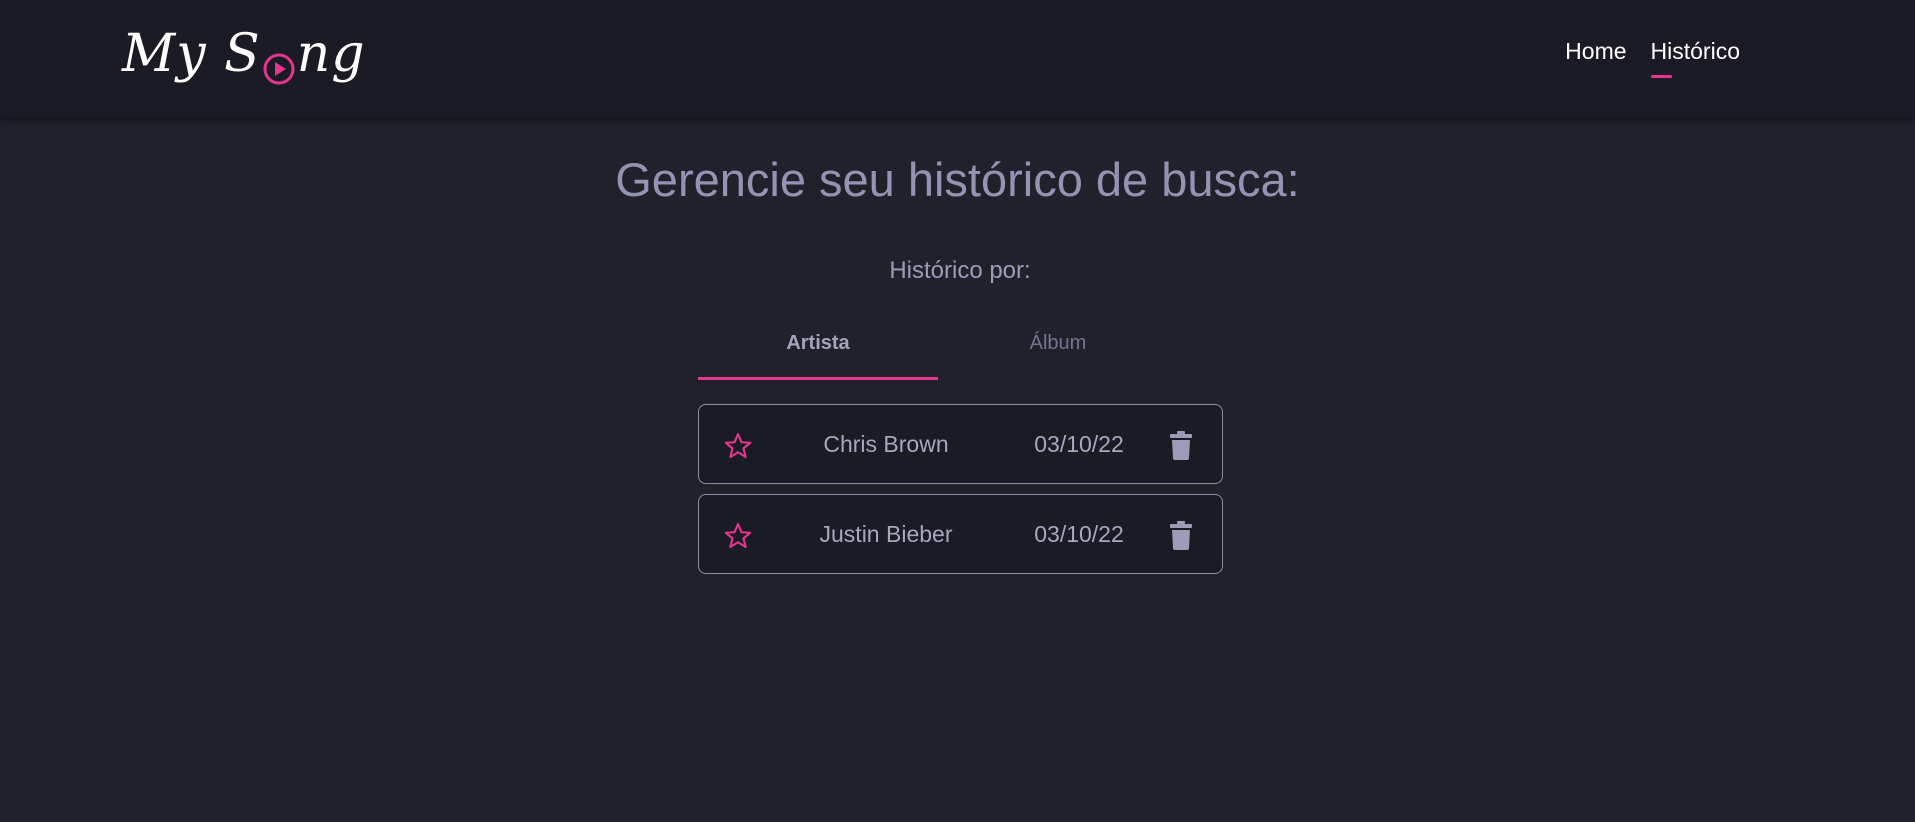  I want to click on nav-link-home: Home, so click(1595, 51).